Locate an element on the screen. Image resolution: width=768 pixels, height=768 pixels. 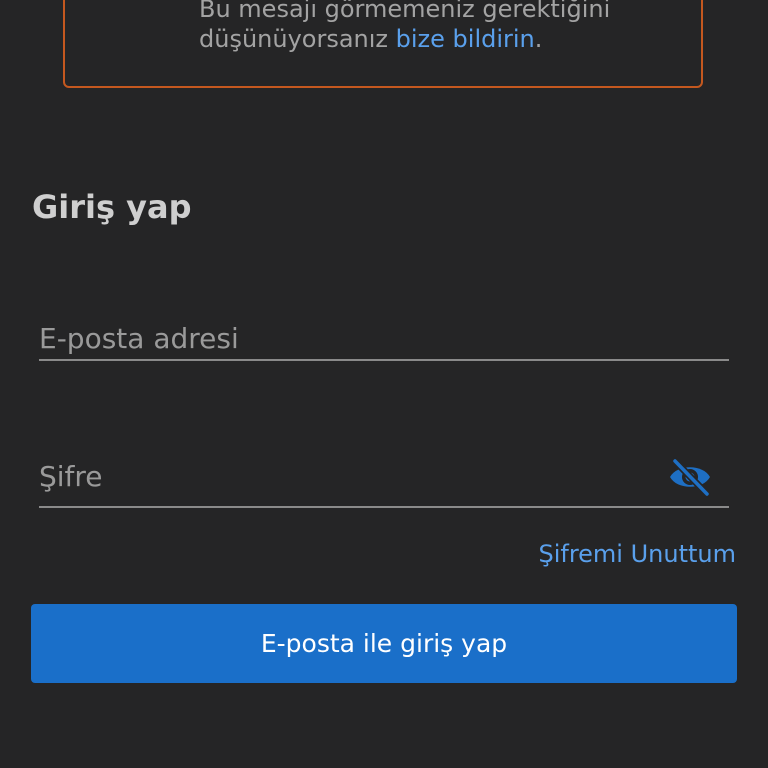
page-title: Giriş yap is located at coordinates (112, 207).